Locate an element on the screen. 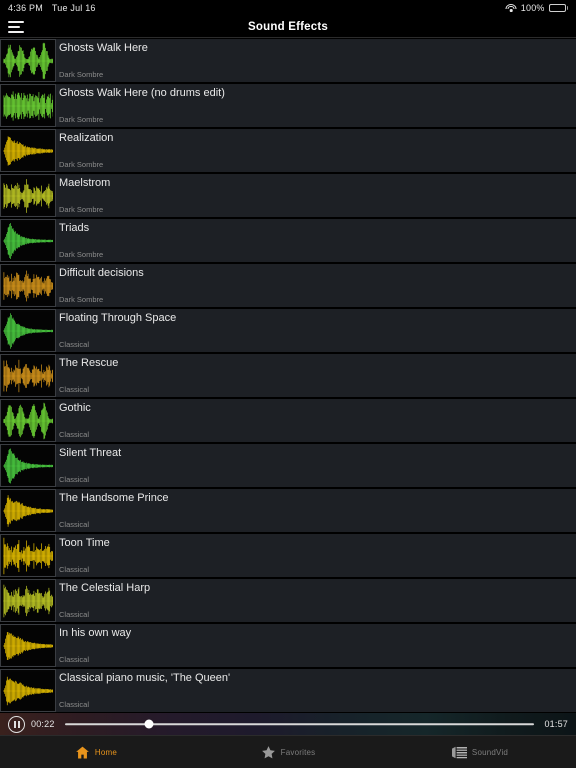 This screenshot has height=768, width=576. tab-soundvid: SoundVid is located at coordinates (480, 752).